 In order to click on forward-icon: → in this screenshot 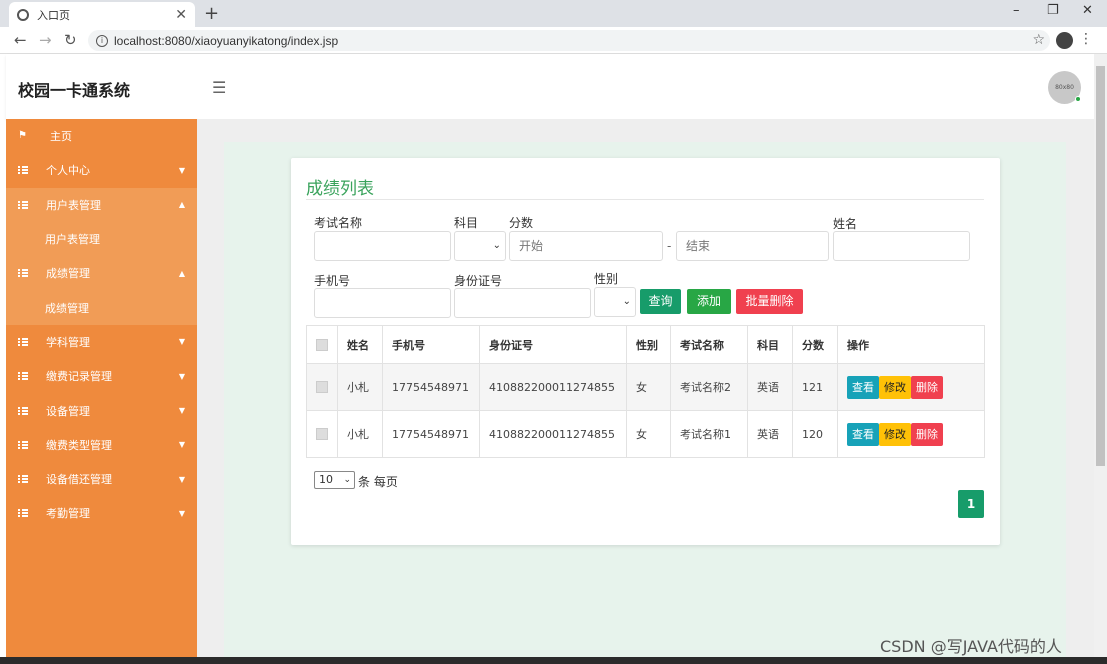, I will do `click(45, 40)`.